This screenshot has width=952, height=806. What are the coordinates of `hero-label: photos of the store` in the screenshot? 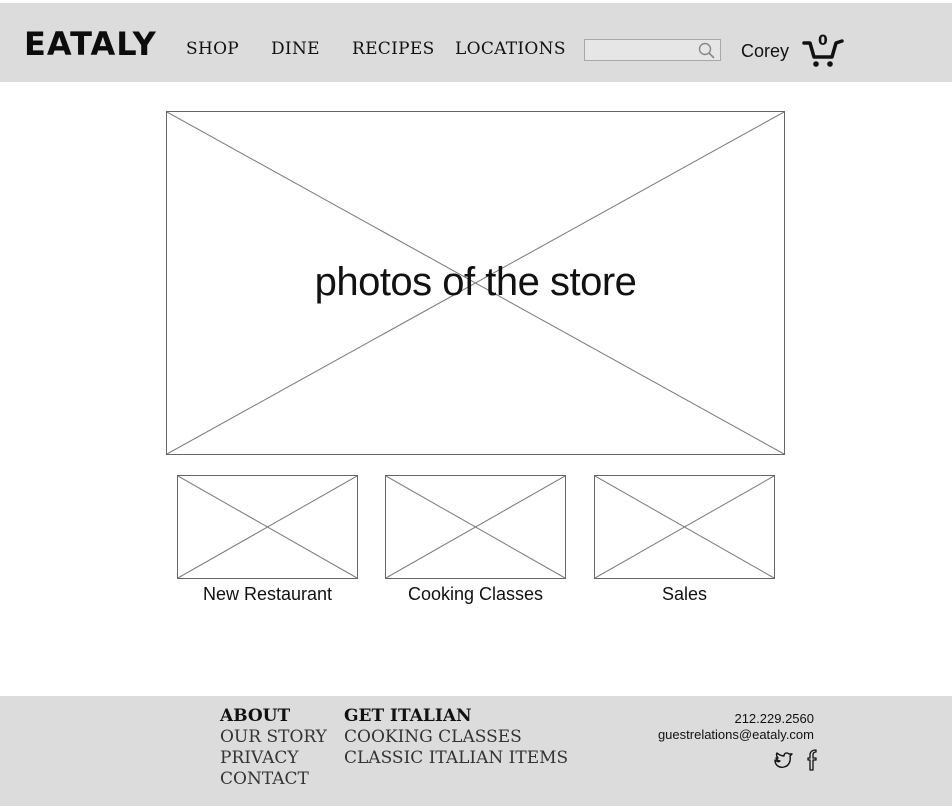 It's located at (475, 282).